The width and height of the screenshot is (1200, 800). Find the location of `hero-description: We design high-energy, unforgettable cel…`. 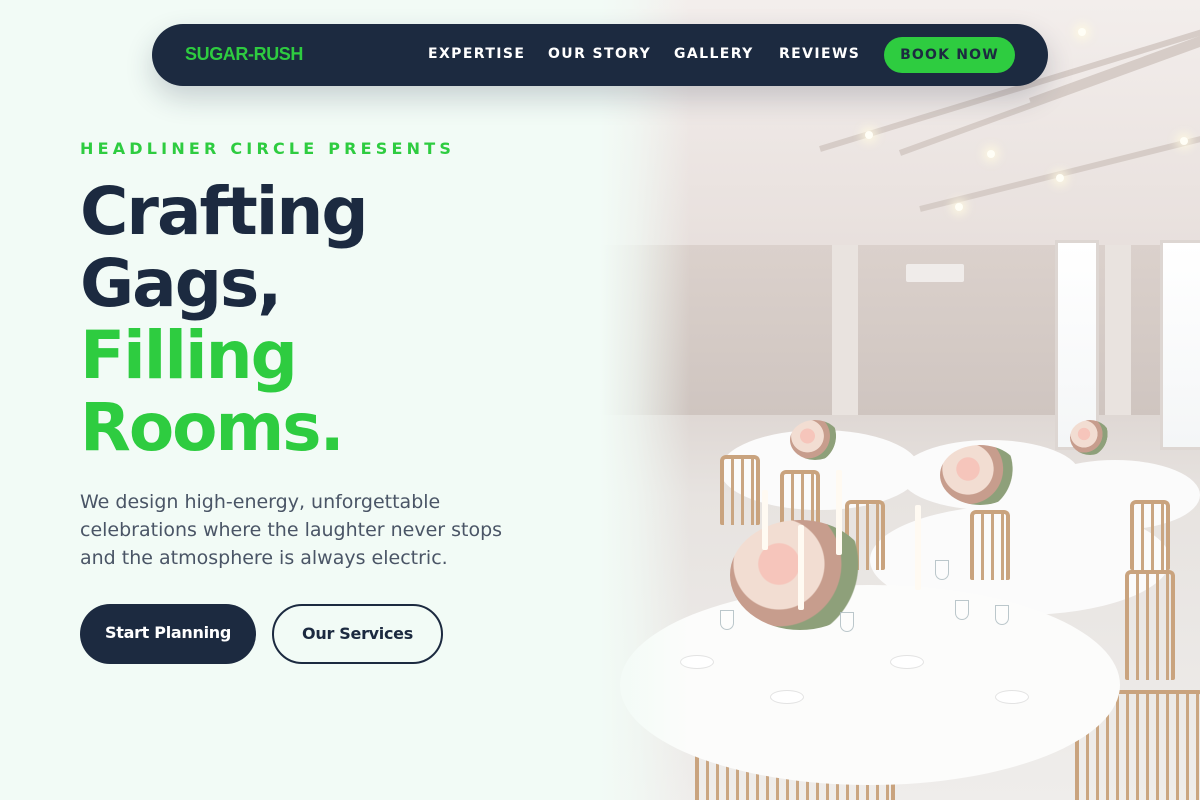

hero-description: We design high-energy, unforgettable cel… is located at coordinates (291, 530).